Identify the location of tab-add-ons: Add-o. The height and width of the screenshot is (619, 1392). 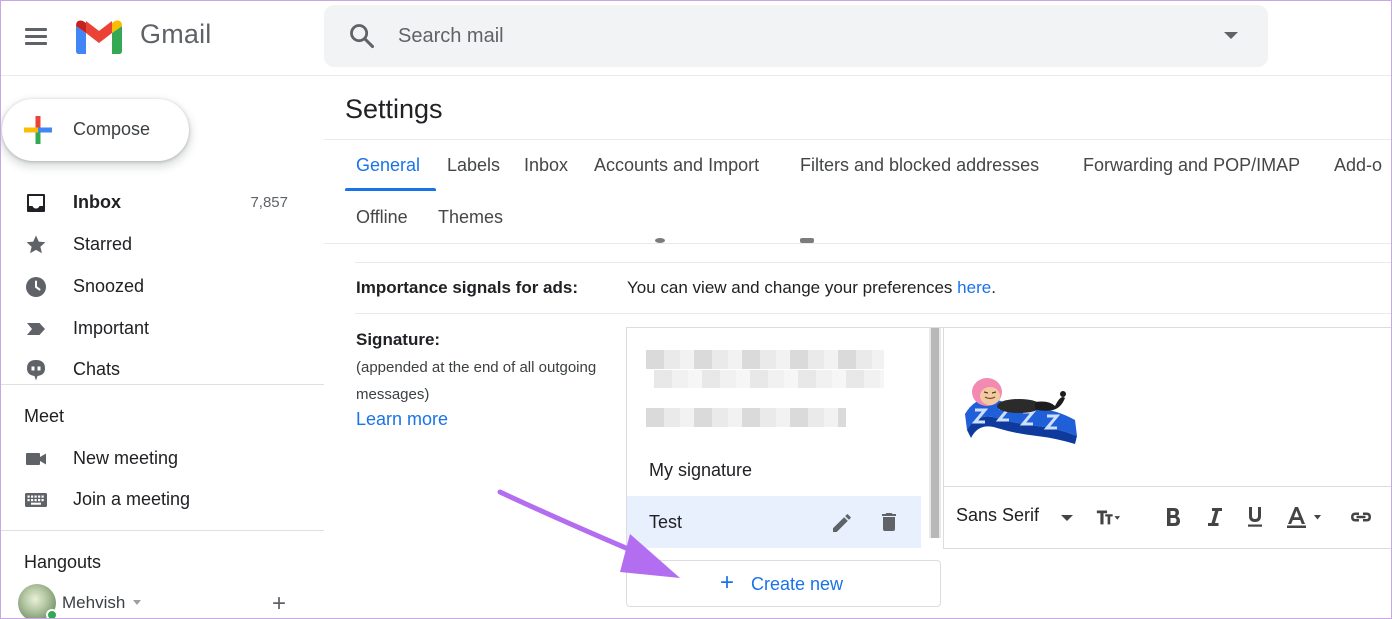
(1358, 165).